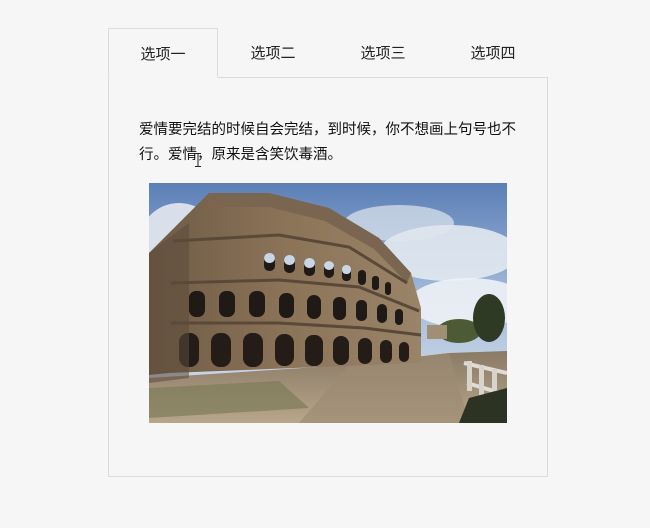 The height and width of the screenshot is (528, 650). I want to click on text-cursor-icon, so click(198, 160).